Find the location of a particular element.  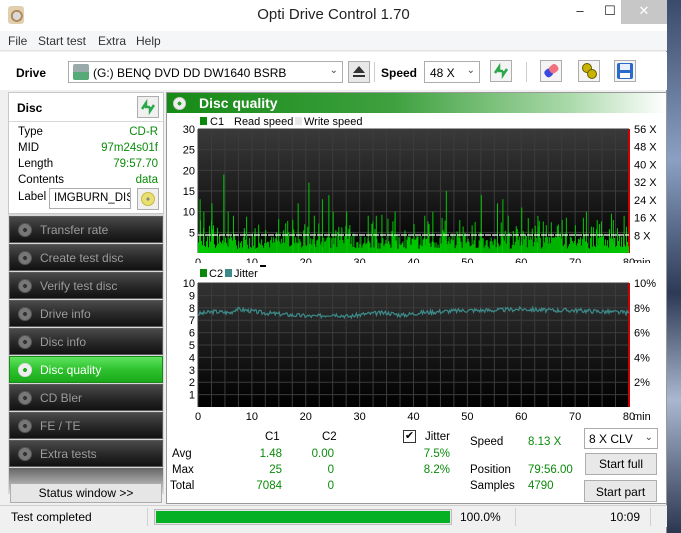

y-tick-label: 5 is located at coordinates (192, 233).